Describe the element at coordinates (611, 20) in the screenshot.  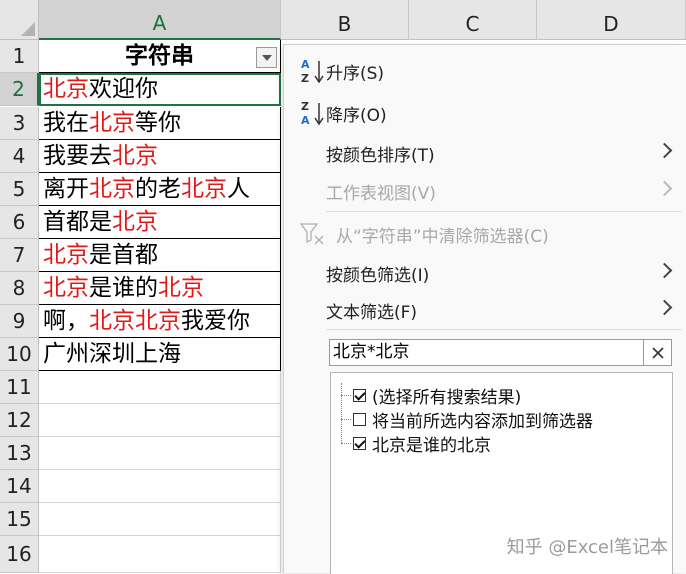
I see `column-header-d: D` at that location.